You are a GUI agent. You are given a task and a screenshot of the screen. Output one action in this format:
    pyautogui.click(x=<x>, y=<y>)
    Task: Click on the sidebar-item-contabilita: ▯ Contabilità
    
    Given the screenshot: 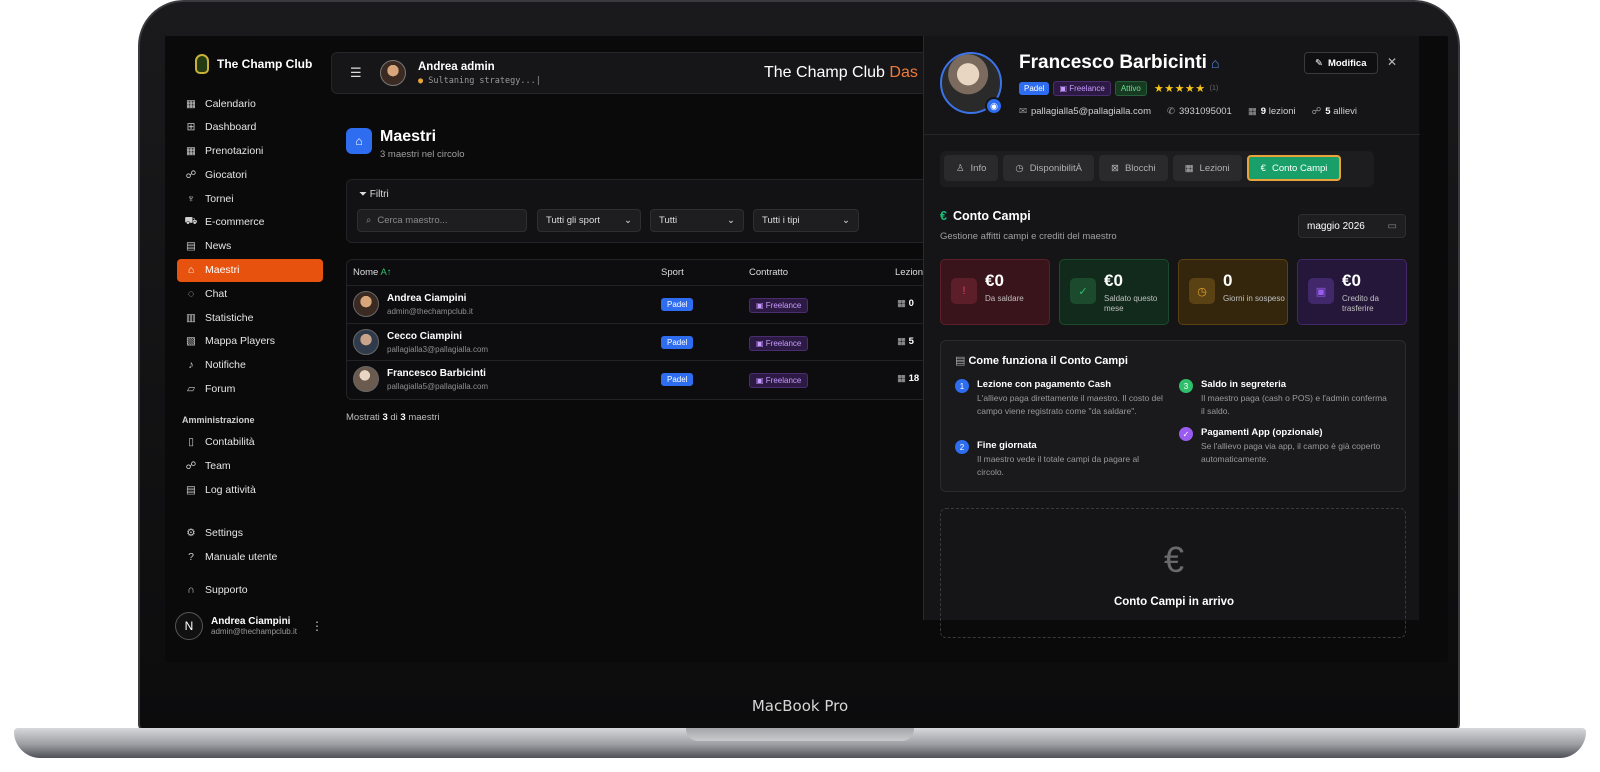 What is the action you would take?
    pyautogui.click(x=250, y=442)
    